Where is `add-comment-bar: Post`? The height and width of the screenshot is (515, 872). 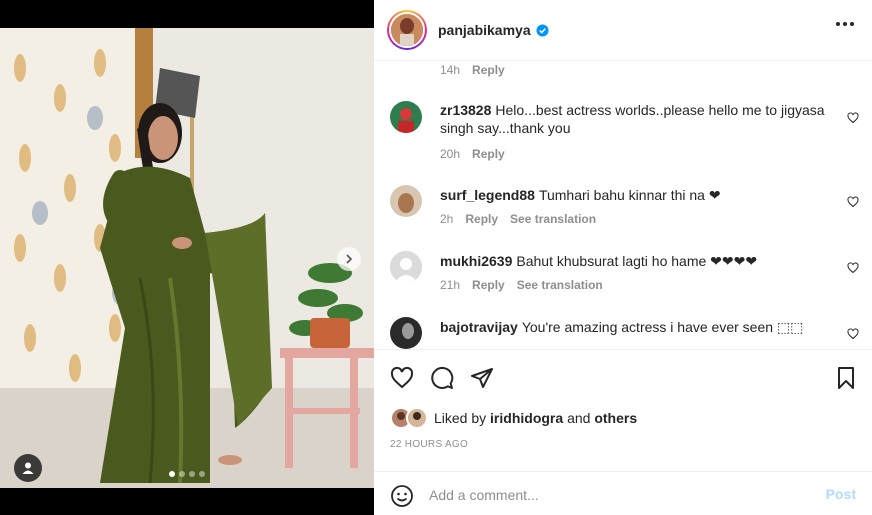 add-comment-bar: Post is located at coordinates (623, 493).